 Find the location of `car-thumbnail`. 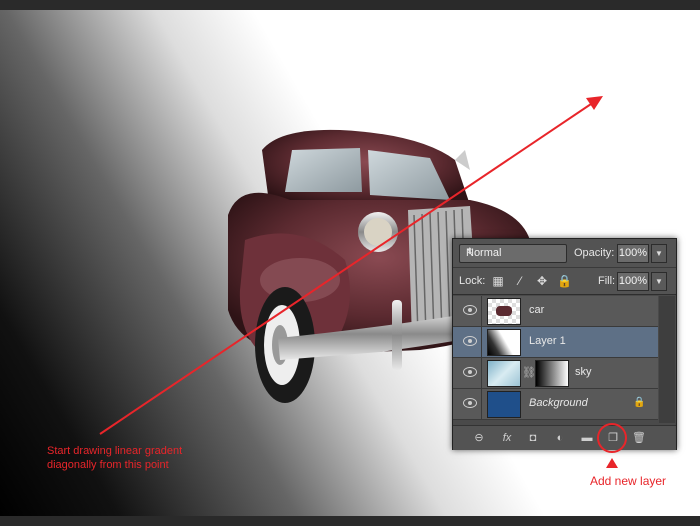

car-thumbnail is located at coordinates (504, 311).